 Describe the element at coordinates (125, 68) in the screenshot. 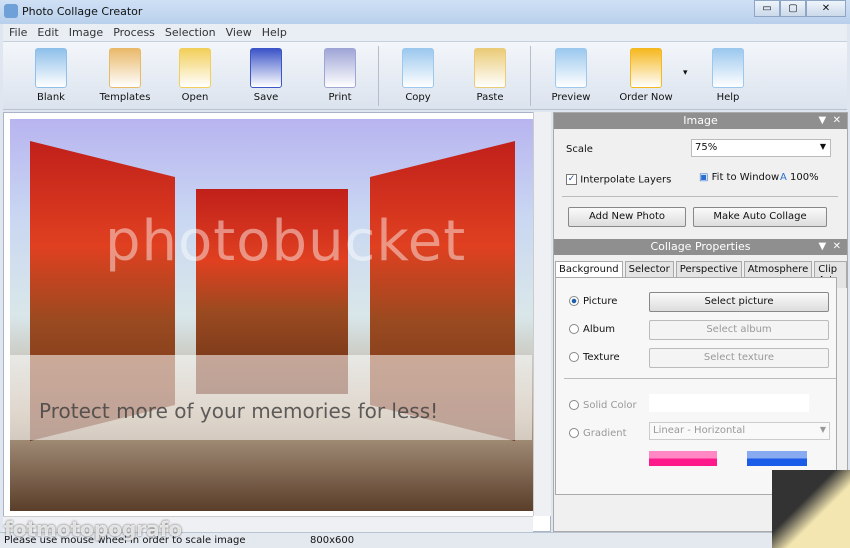

I see `palette-icon` at that location.